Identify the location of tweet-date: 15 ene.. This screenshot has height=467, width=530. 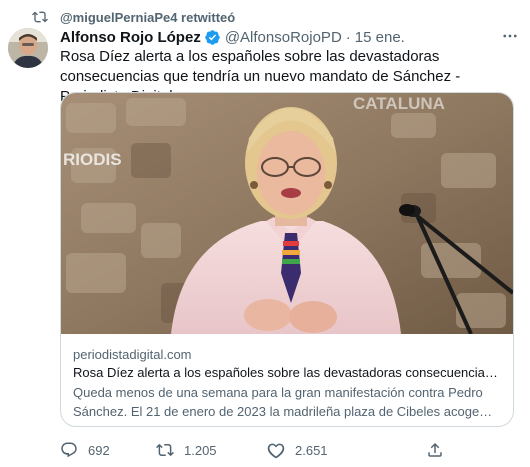
(380, 37).